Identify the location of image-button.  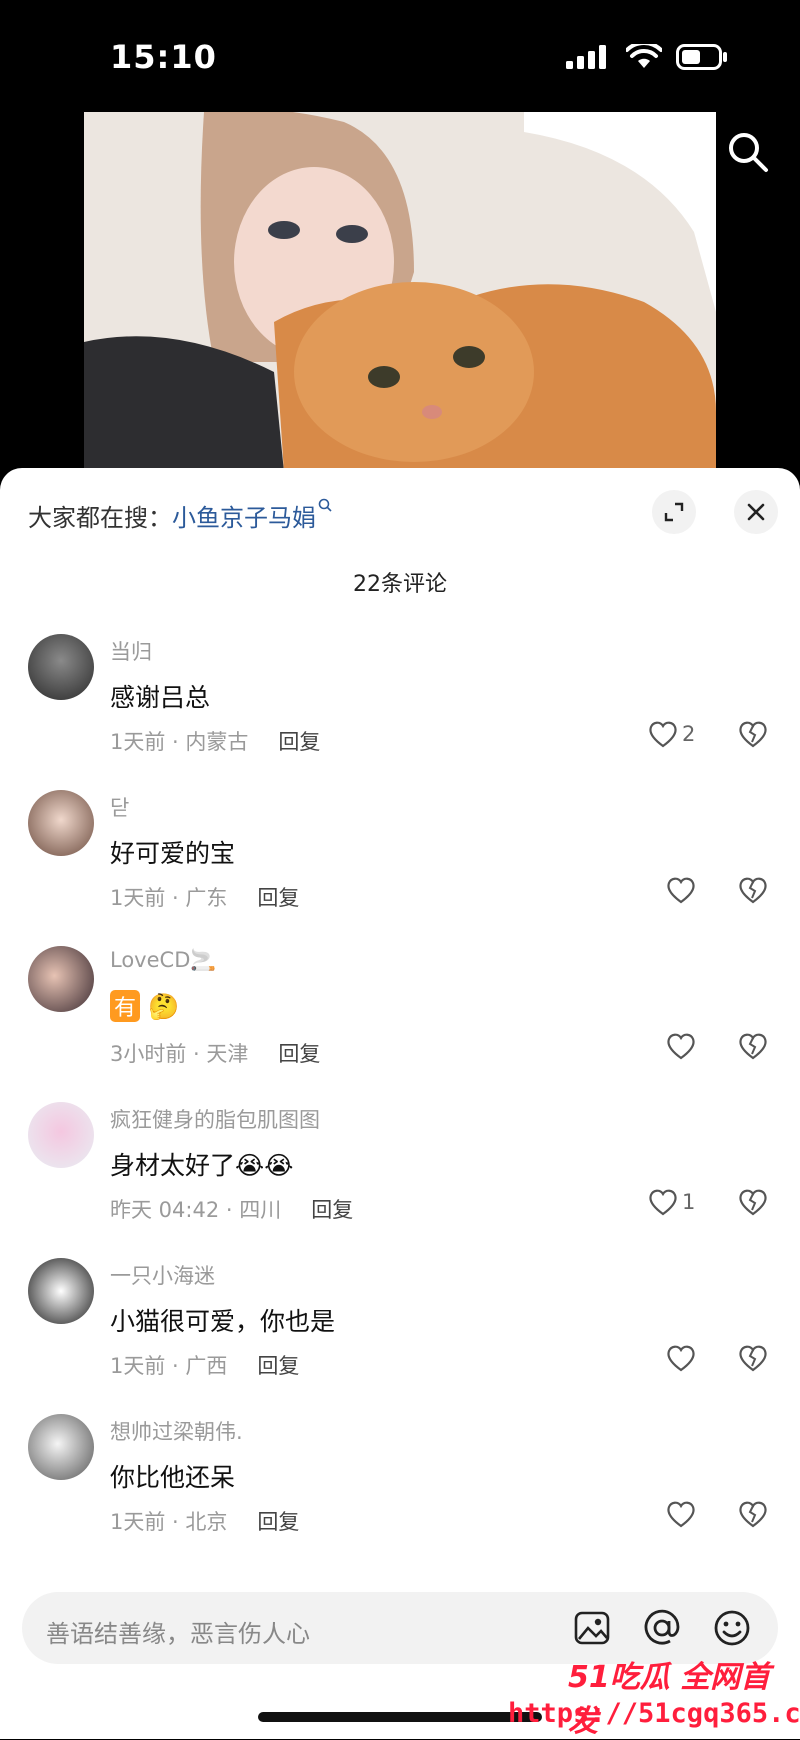
(592, 1628).